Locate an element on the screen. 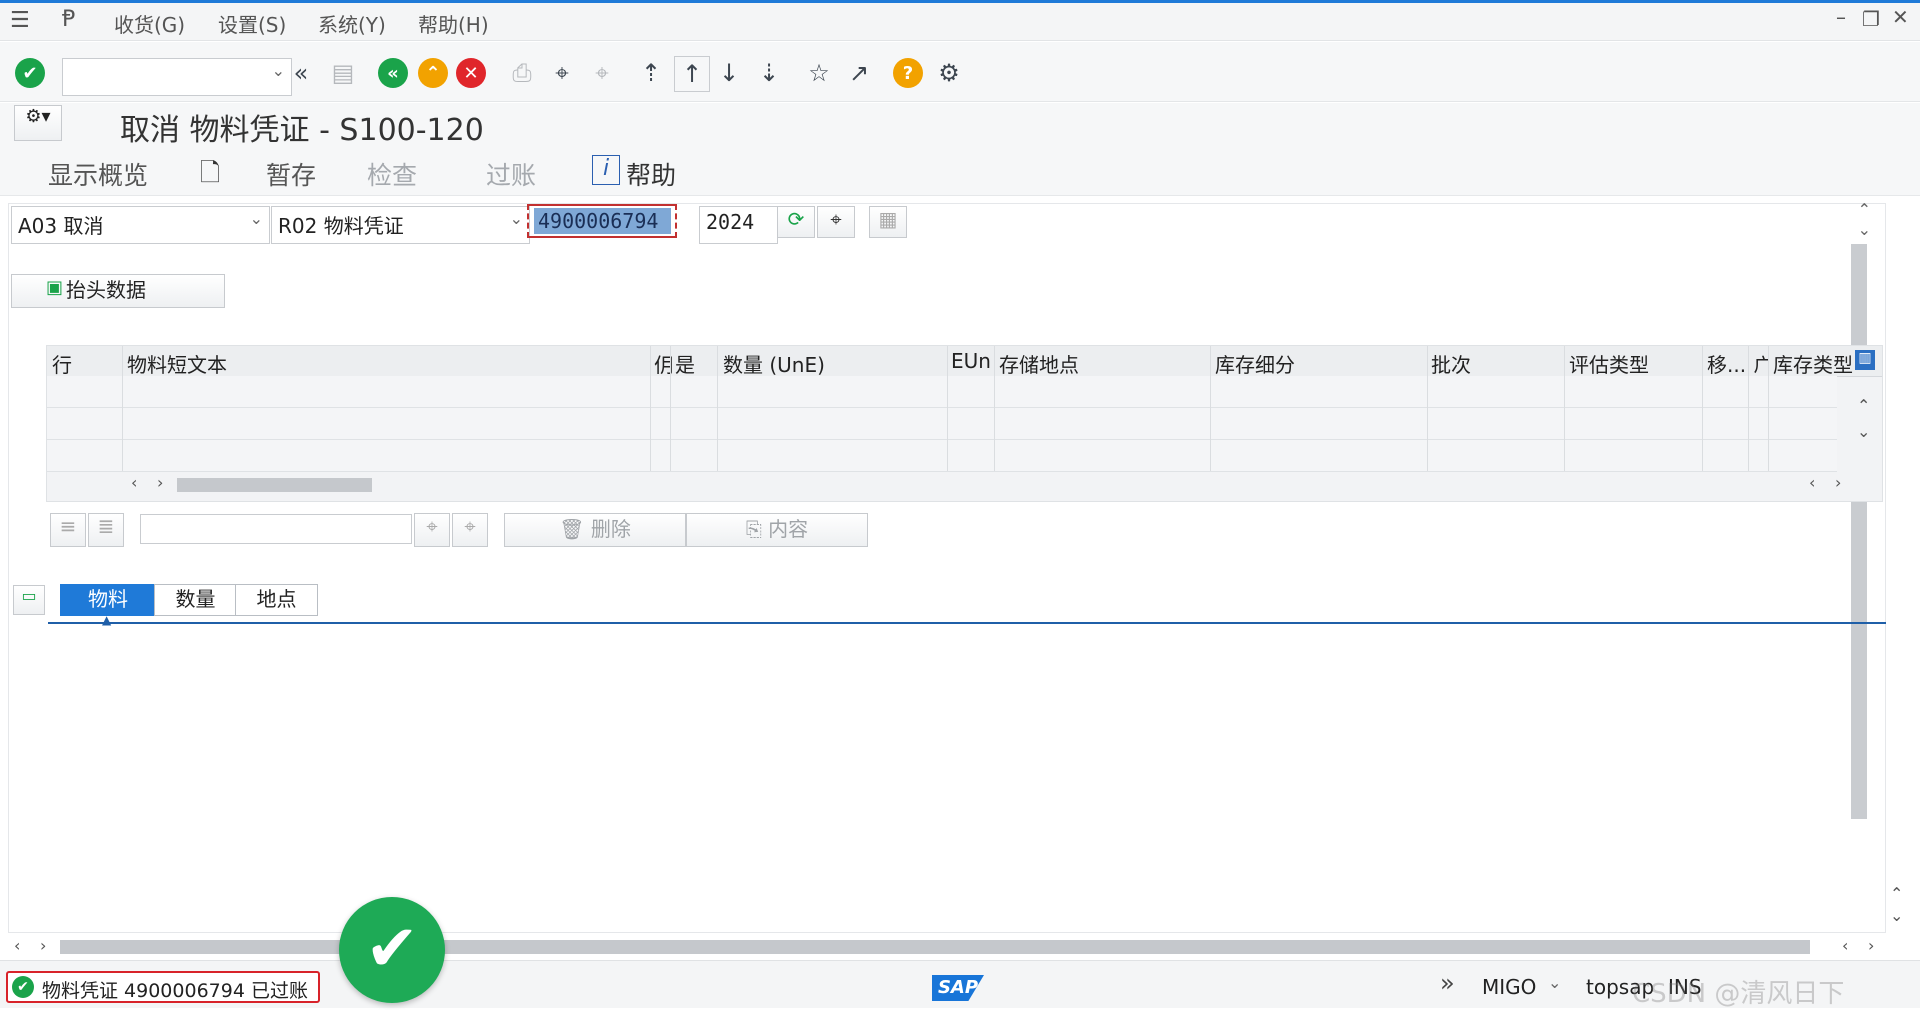 Image resolution: width=1920 pixels, height=1010 pixels. sap-menu-icon: Ᵽ is located at coordinates (68, 19).